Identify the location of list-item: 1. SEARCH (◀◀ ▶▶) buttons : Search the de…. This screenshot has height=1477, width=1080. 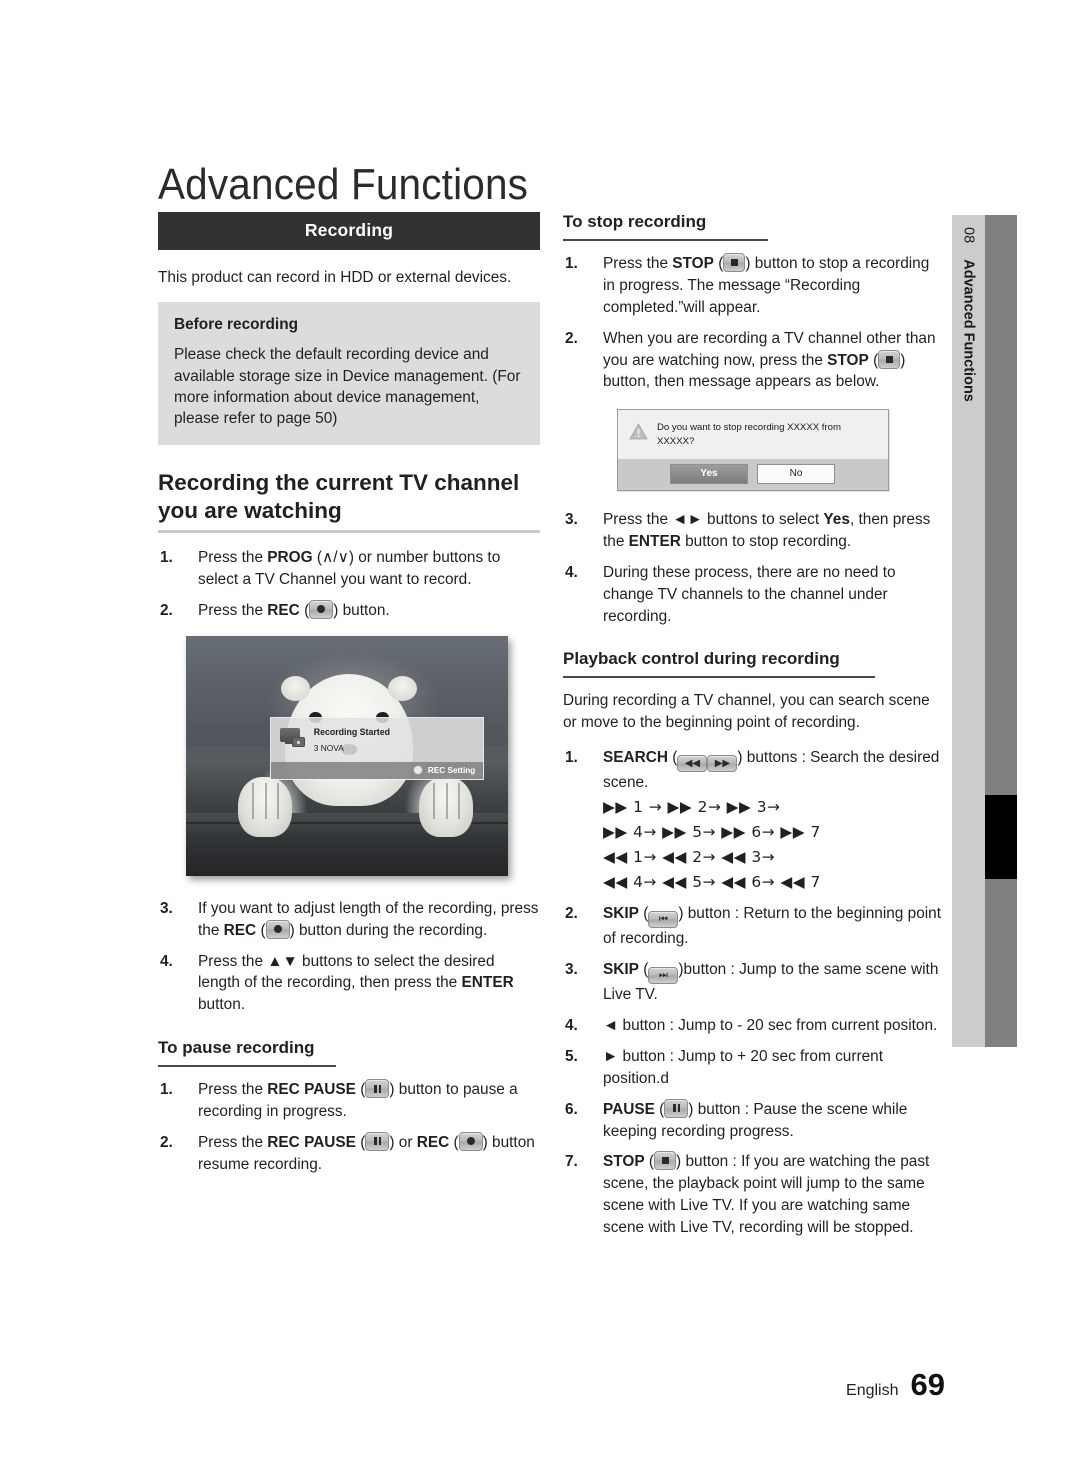
(754, 820).